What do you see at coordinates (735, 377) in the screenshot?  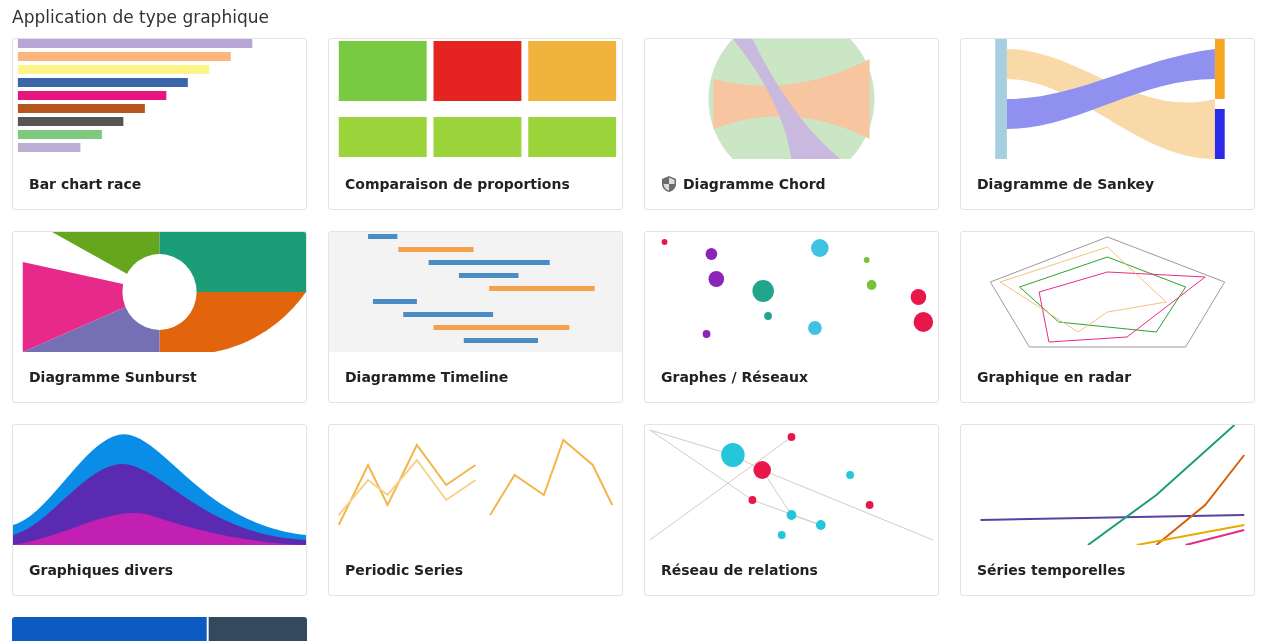 I see `card-title: Graphes / Réseaux` at bounding box center [735, 377].